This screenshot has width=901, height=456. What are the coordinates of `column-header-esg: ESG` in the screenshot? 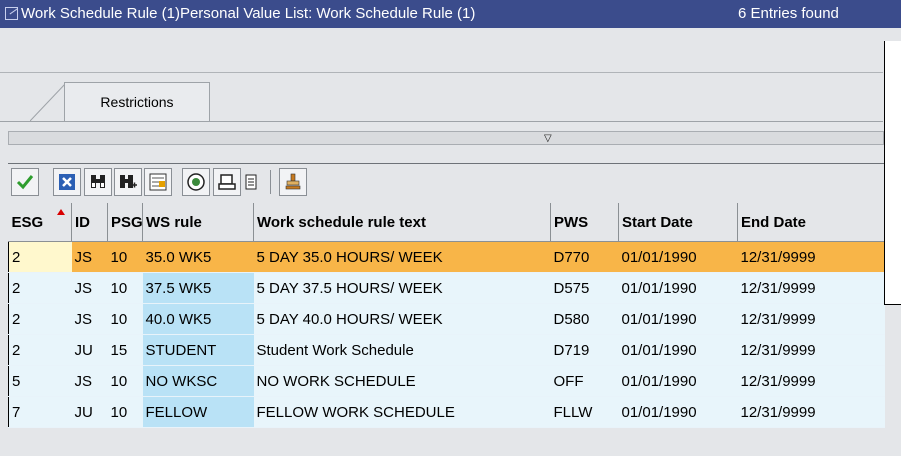 It's located at (40, 222).